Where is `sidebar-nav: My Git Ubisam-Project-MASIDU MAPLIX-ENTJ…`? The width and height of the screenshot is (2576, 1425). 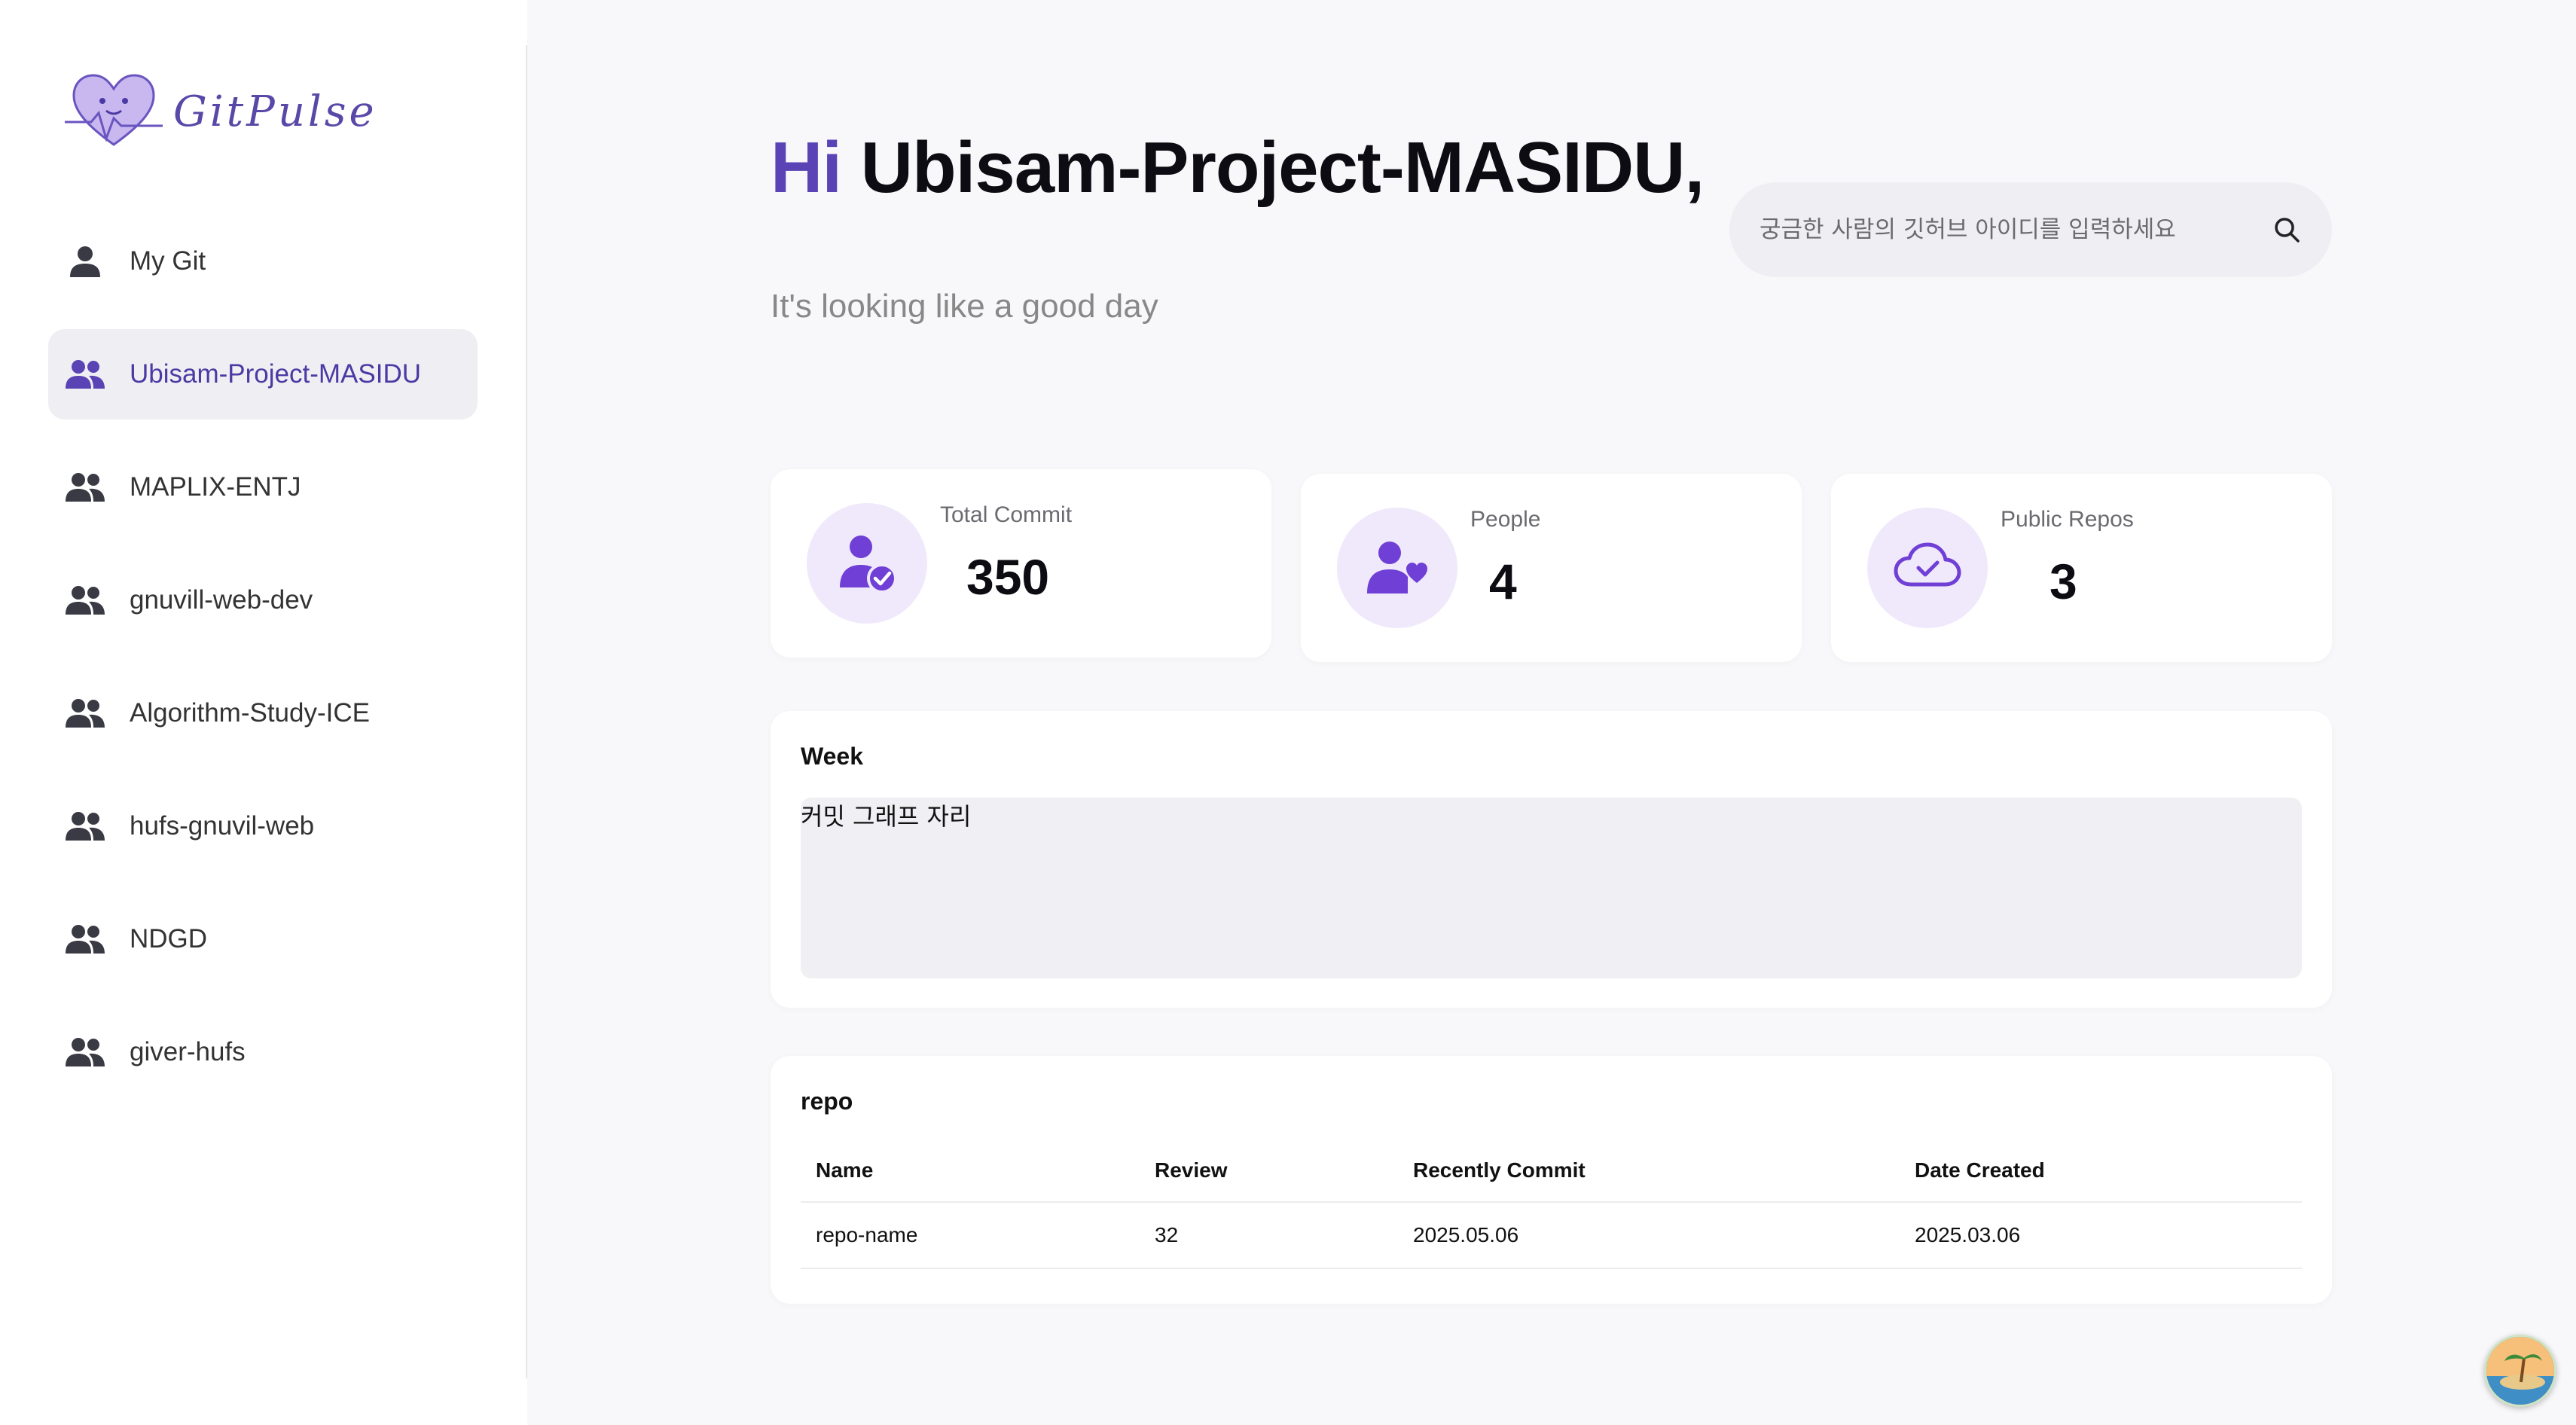
sidebar-nav: My Git Ubisam-Project-MASIDU MAPLIX-ENTJ… is located at coordinates (263, 668).